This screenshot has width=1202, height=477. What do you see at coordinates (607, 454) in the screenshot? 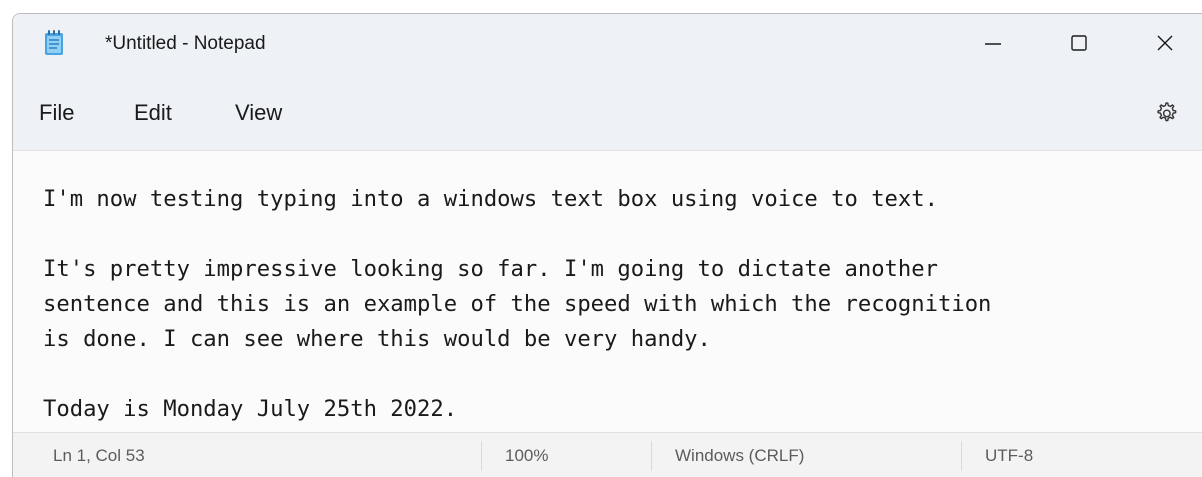
I see `status-bar: Ln 1, Col 53 100% Windows (CRLF) UTF-8` at bounding box center [607, 454].